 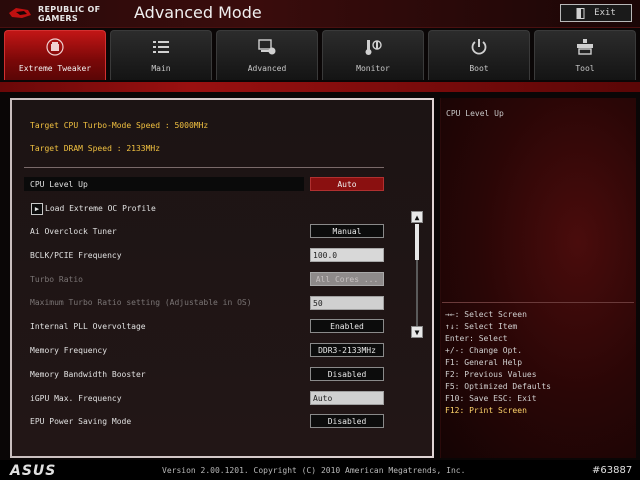 What do you see at coordinates (56, 279) in the screenshot?
I see `turbo-ratio-label: Turbo Ratio` at bounding box center [56, 279].